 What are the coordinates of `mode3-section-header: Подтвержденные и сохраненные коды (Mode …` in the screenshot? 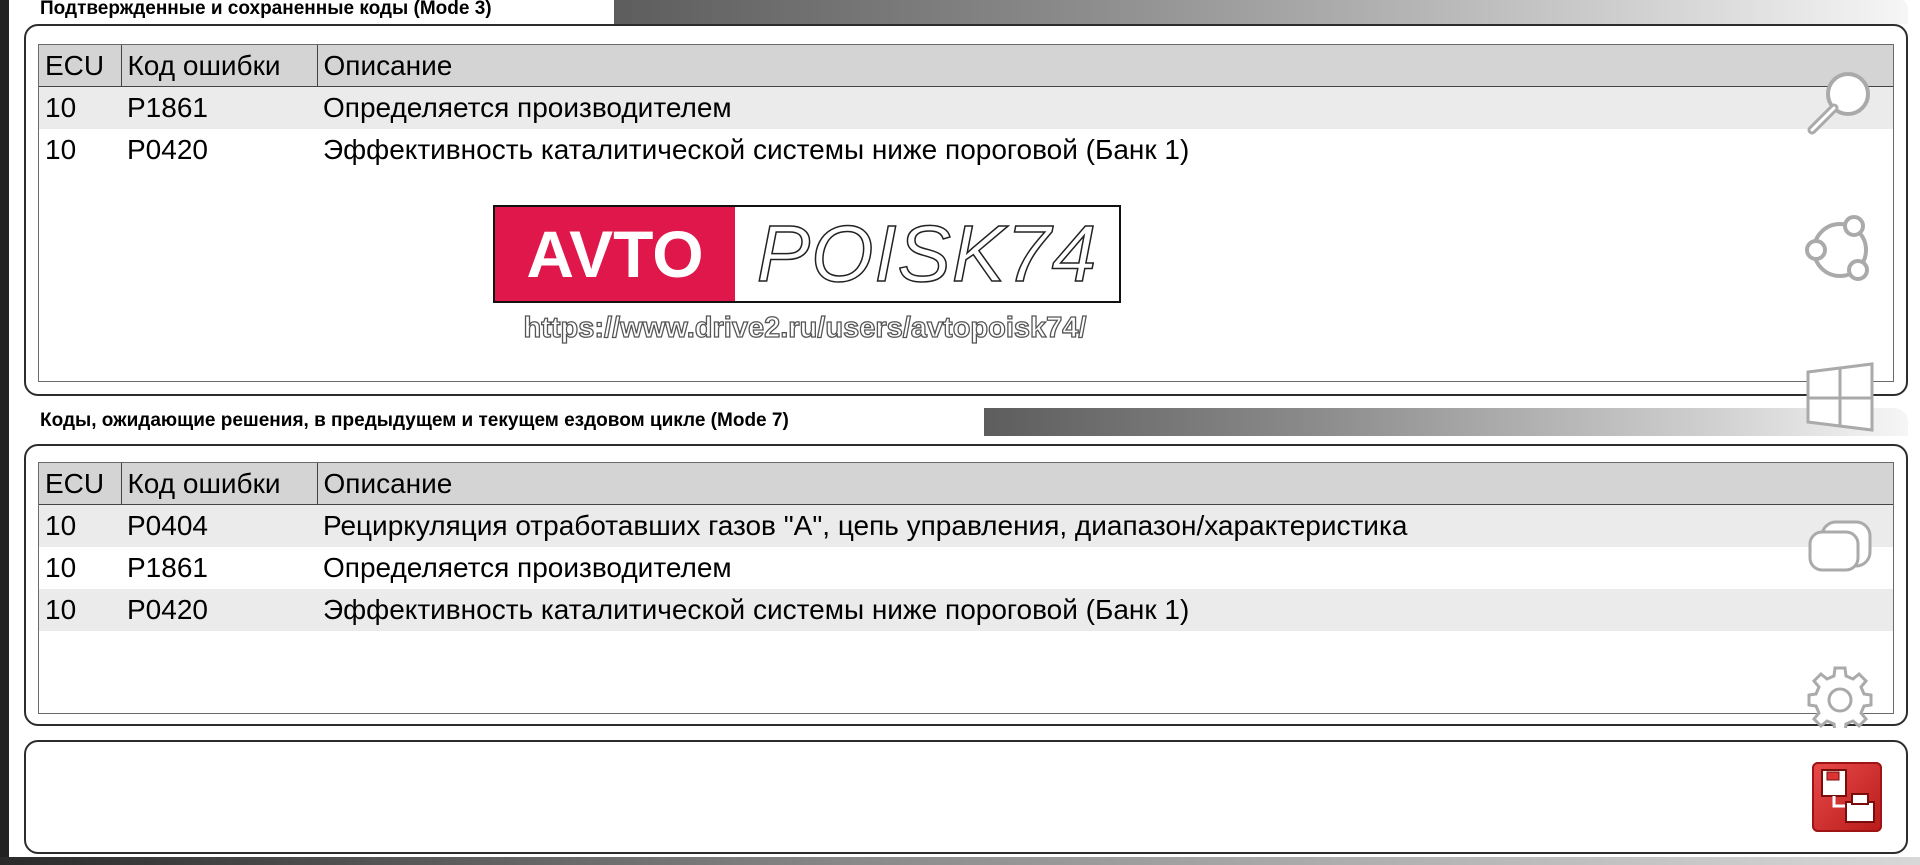 It's located at (966, 12).